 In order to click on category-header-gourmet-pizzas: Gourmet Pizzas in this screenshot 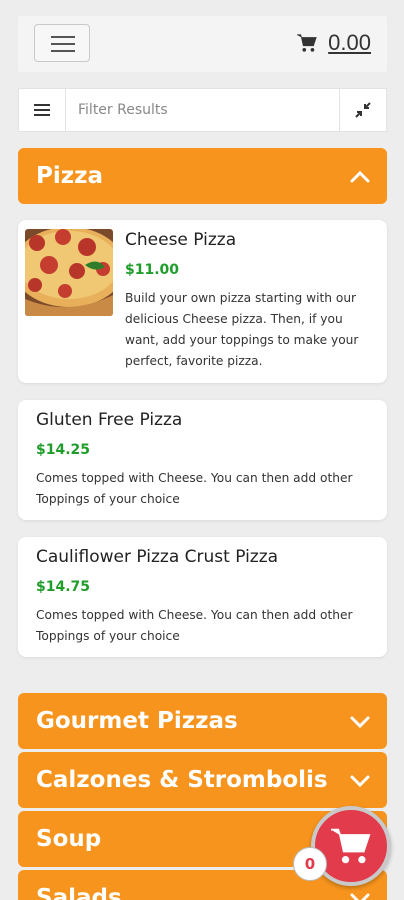, I will do `click(202, 721)`.